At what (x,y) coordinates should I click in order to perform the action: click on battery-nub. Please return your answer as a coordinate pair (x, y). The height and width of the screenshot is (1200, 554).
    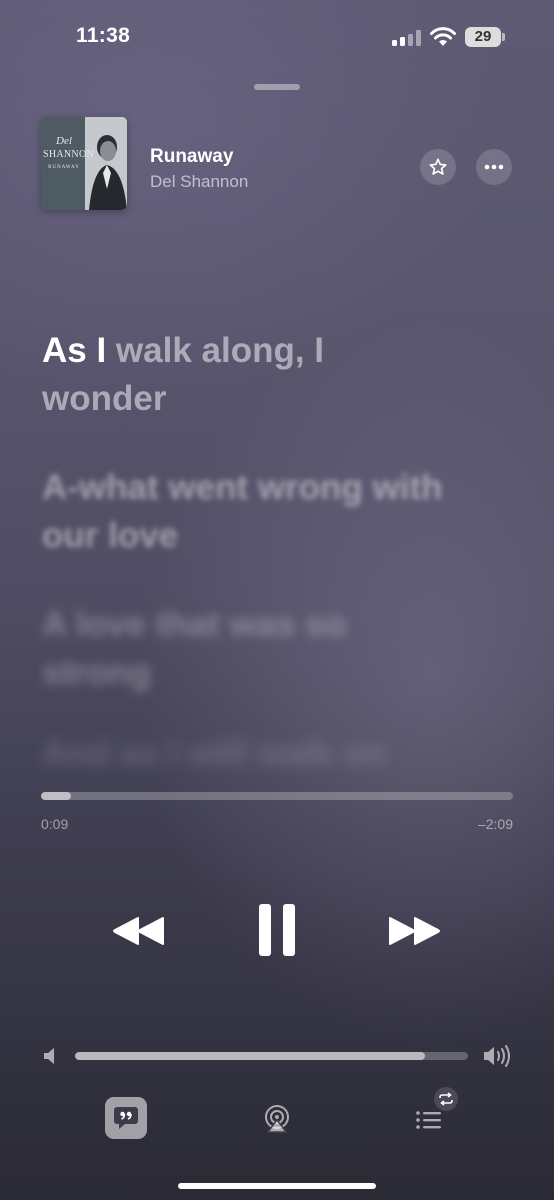
    Looking at the image, I should click on (503, 37).